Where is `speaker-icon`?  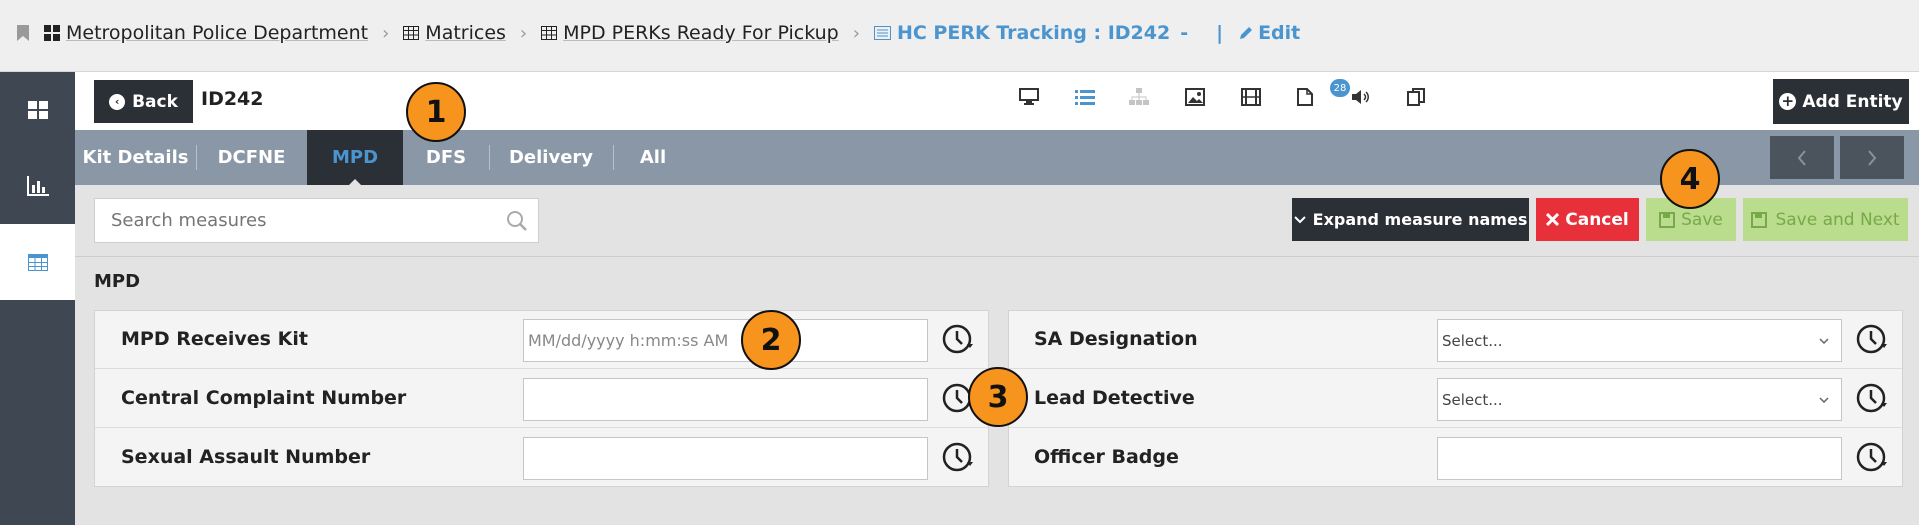 speaker-icon is located at coordinates (1361, 97).